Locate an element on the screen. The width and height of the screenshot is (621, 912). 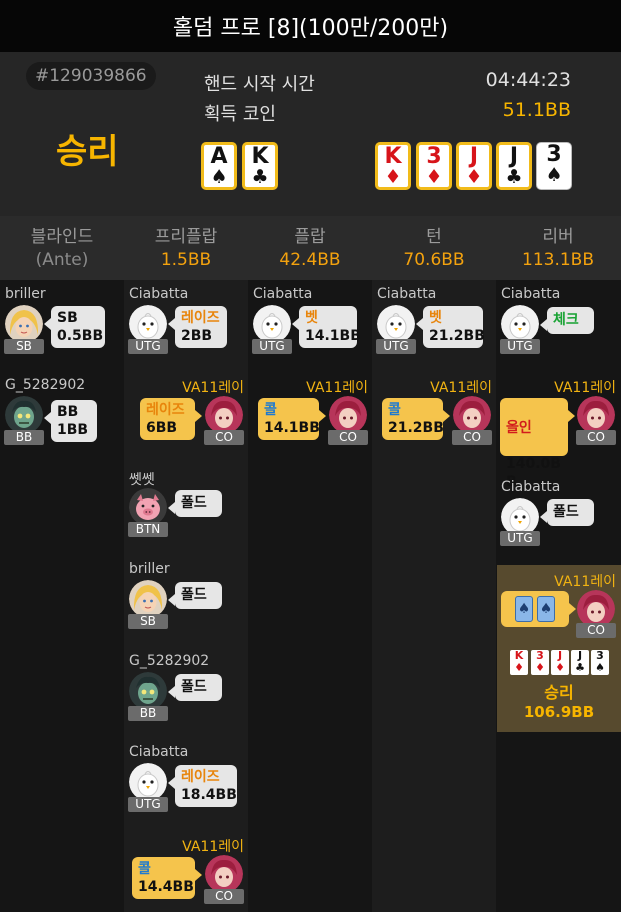
mini-card: K ♦ is located at coordinates (519, 662).